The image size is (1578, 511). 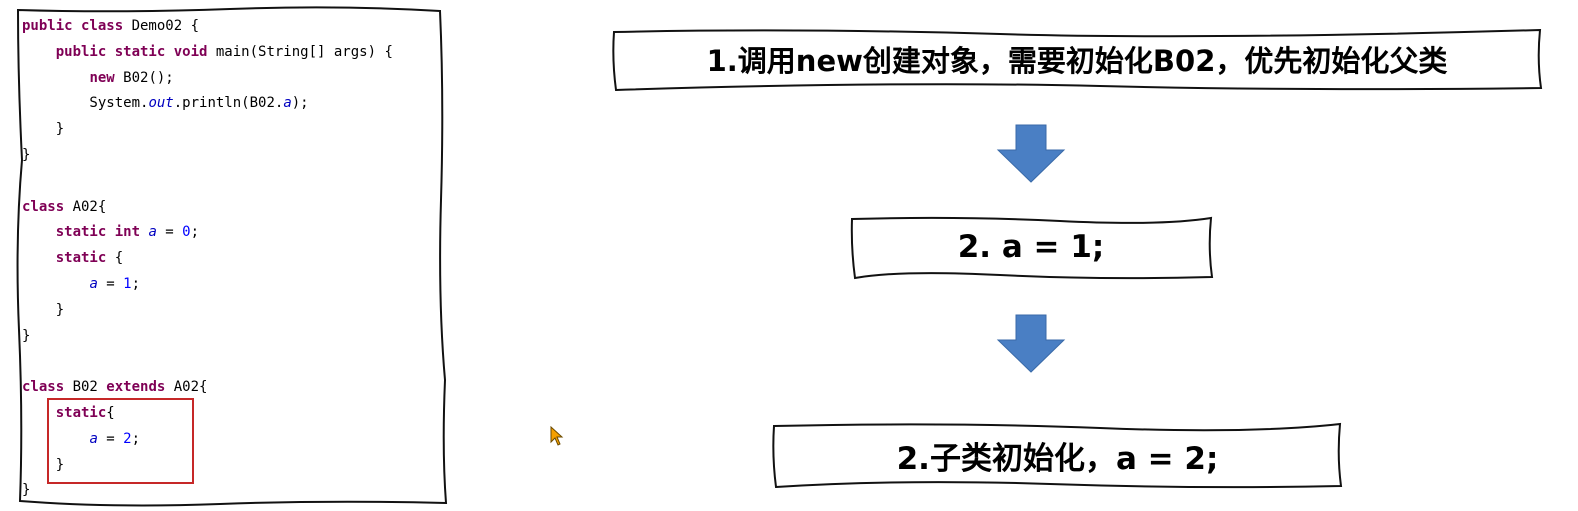 I want to click on code-line: System.out.println(B02.a);, so click(x=165, y=103).